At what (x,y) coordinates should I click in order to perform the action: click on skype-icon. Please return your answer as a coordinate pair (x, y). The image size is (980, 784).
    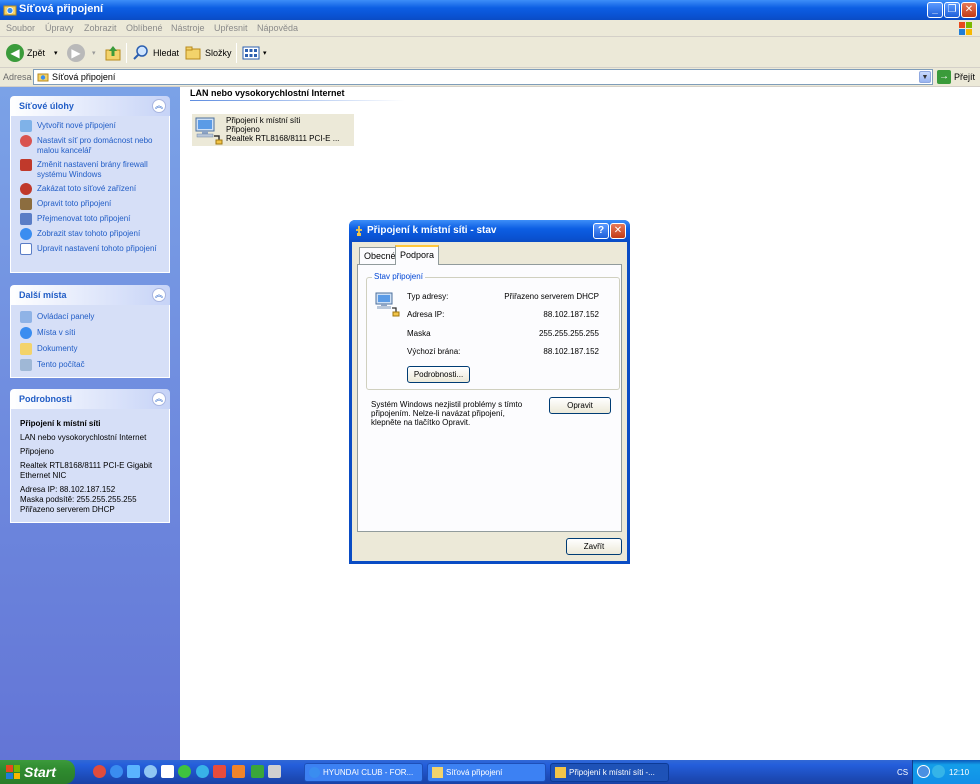
    Looking at the image, I should click on (202, 771).